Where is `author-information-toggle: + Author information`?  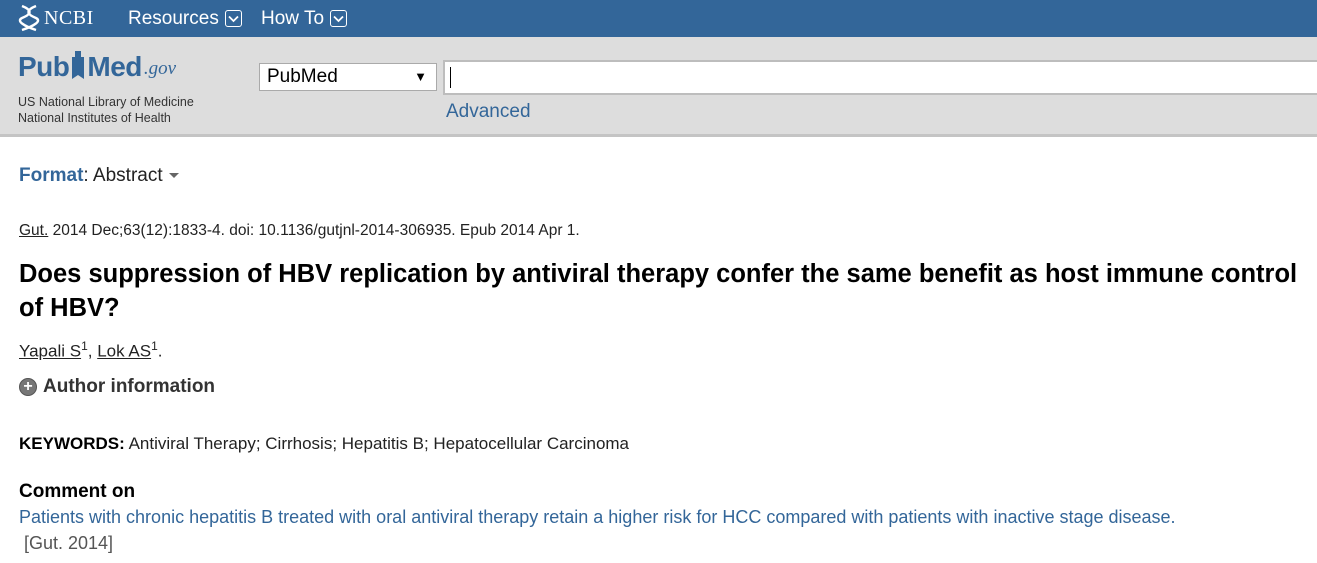
author-information-toggle: + Author information is located at coordinates (117, 387).